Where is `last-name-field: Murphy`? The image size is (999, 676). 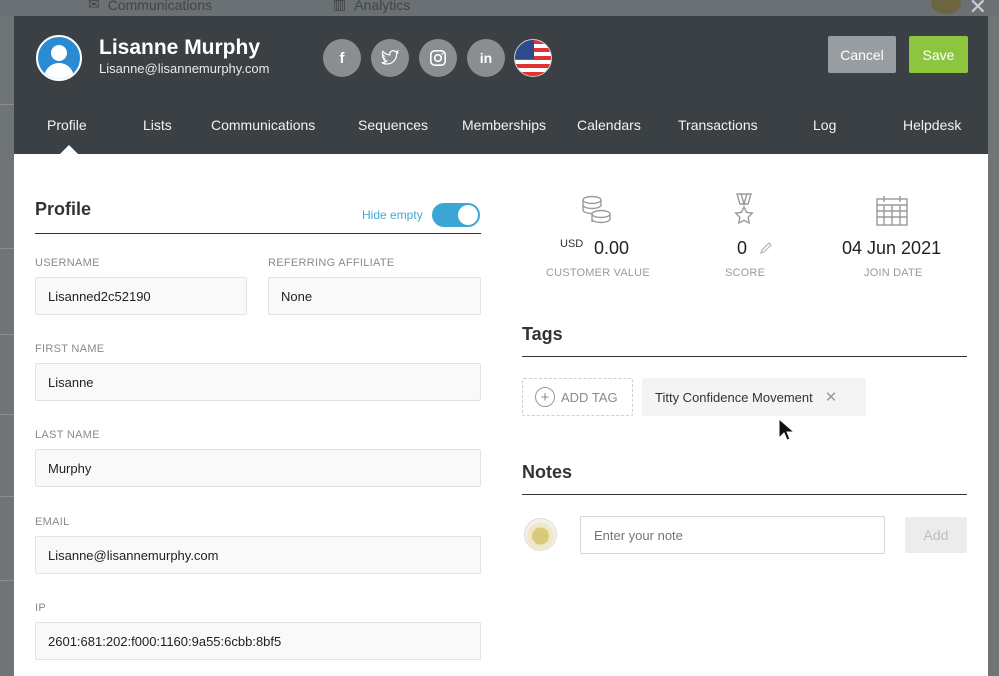
last-name-field: Murphy is located at coordinates (258, 468).